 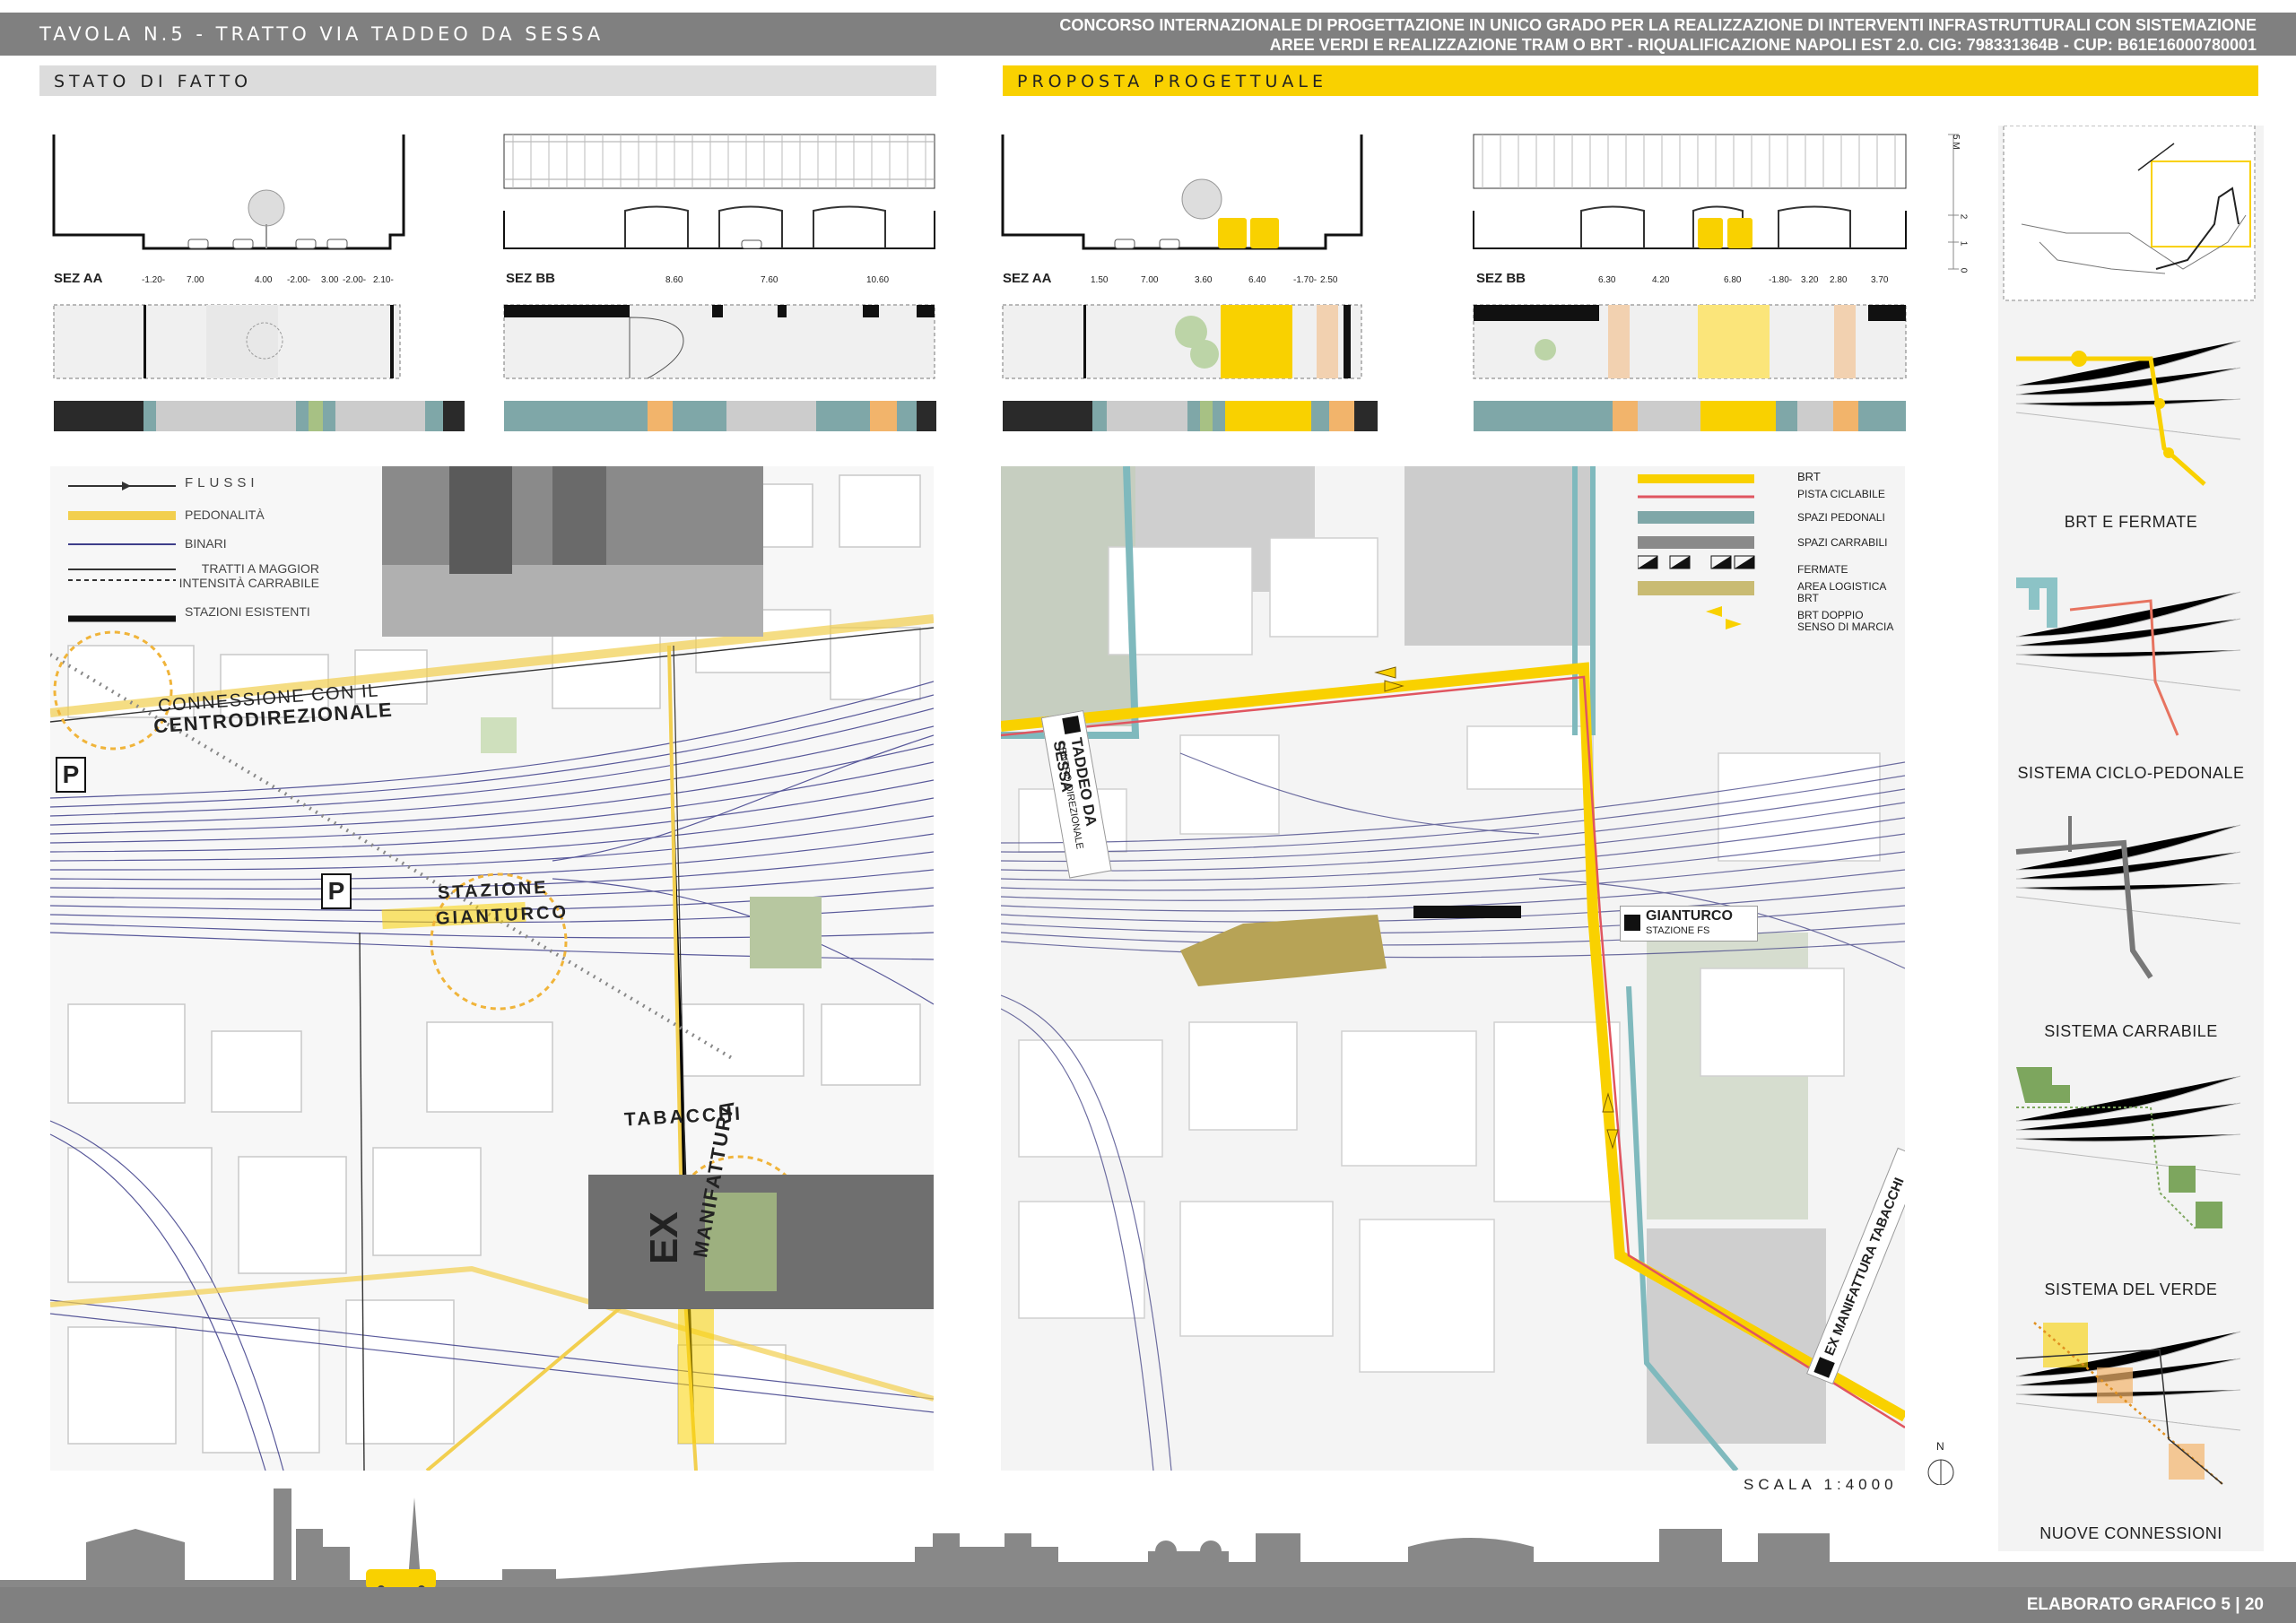 I want to click on sheet-title: TAVOLA N.5 - TRATTO VIA TADDEO DA SESSA, so click(x=321, y=34).